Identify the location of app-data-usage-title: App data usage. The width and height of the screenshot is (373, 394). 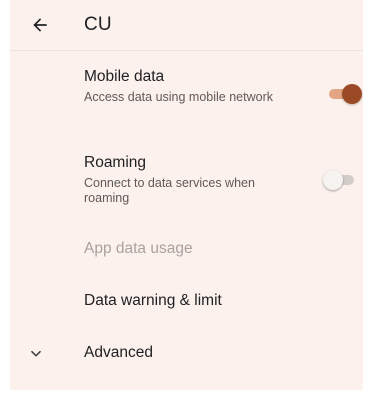
(138, 248).